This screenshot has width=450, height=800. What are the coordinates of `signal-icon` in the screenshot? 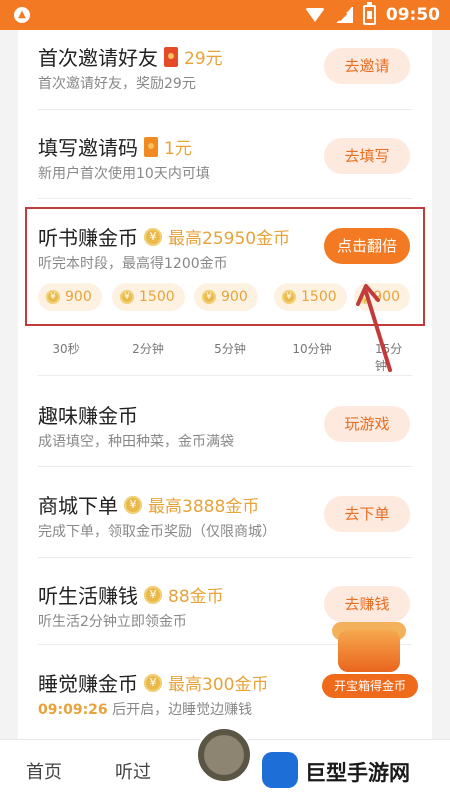 It's located at (343, 15).